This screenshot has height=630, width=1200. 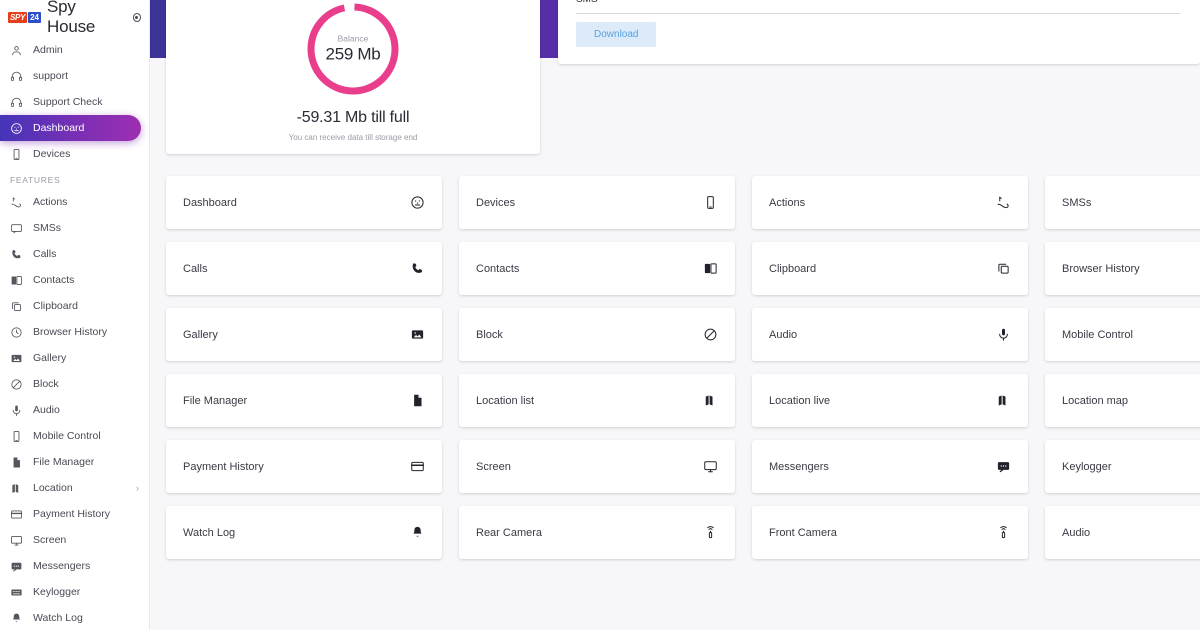 I want to click on feature-tile-mobile-control: Mobile Control, so click(x=1122, y=334).